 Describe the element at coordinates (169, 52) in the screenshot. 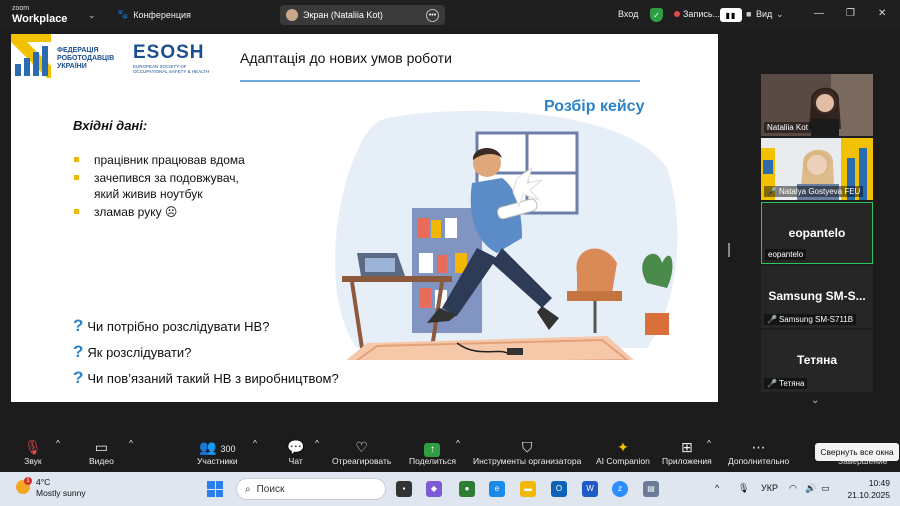

I see `esosh-big: ESOSH` at that location.